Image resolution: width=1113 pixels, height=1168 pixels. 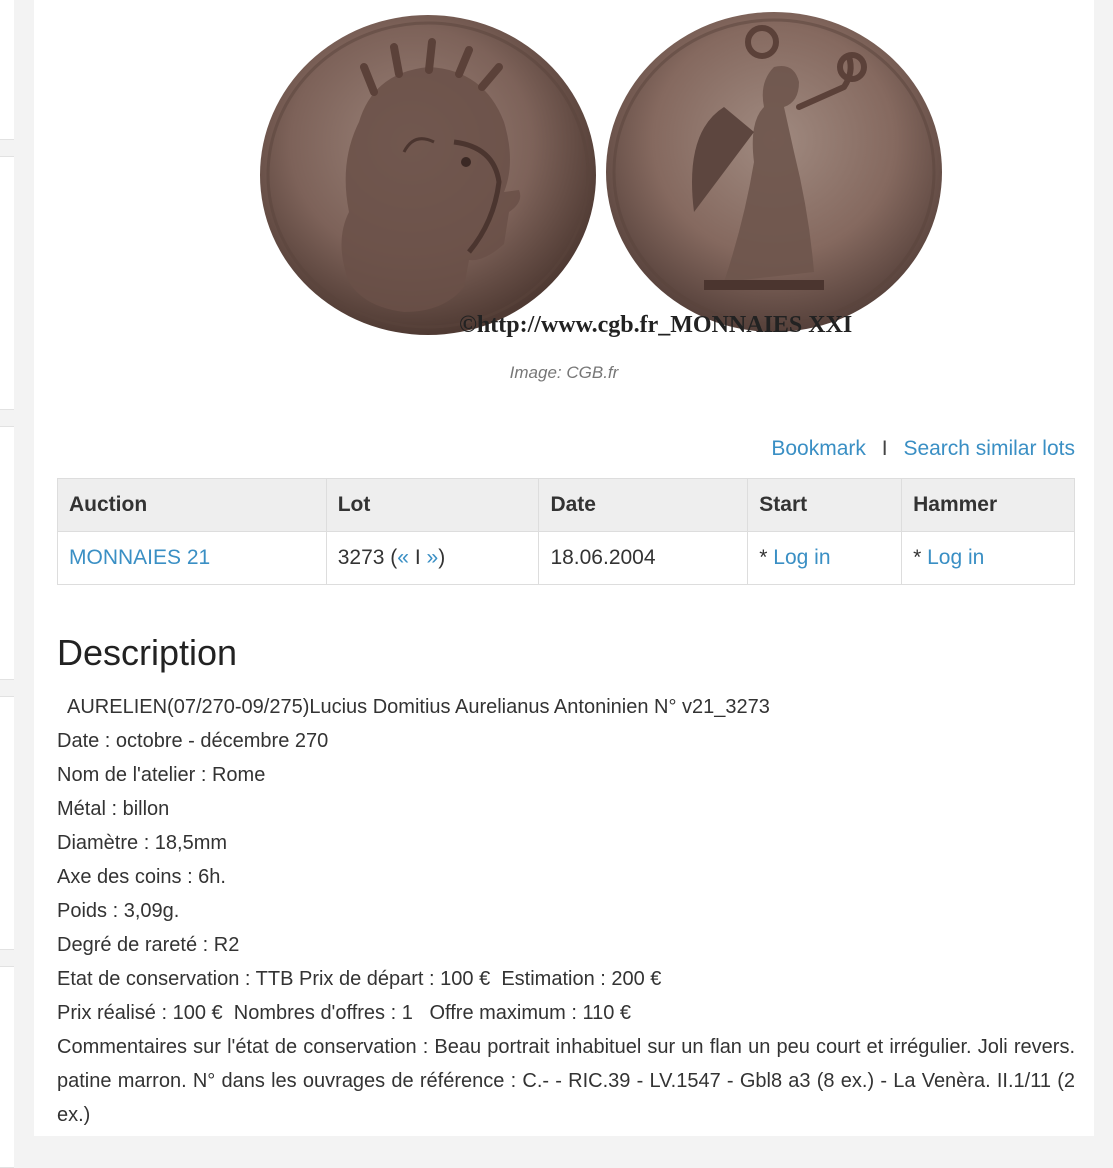 I want to click on date-cell: 18.06.2004, so click(x=643, y=558).